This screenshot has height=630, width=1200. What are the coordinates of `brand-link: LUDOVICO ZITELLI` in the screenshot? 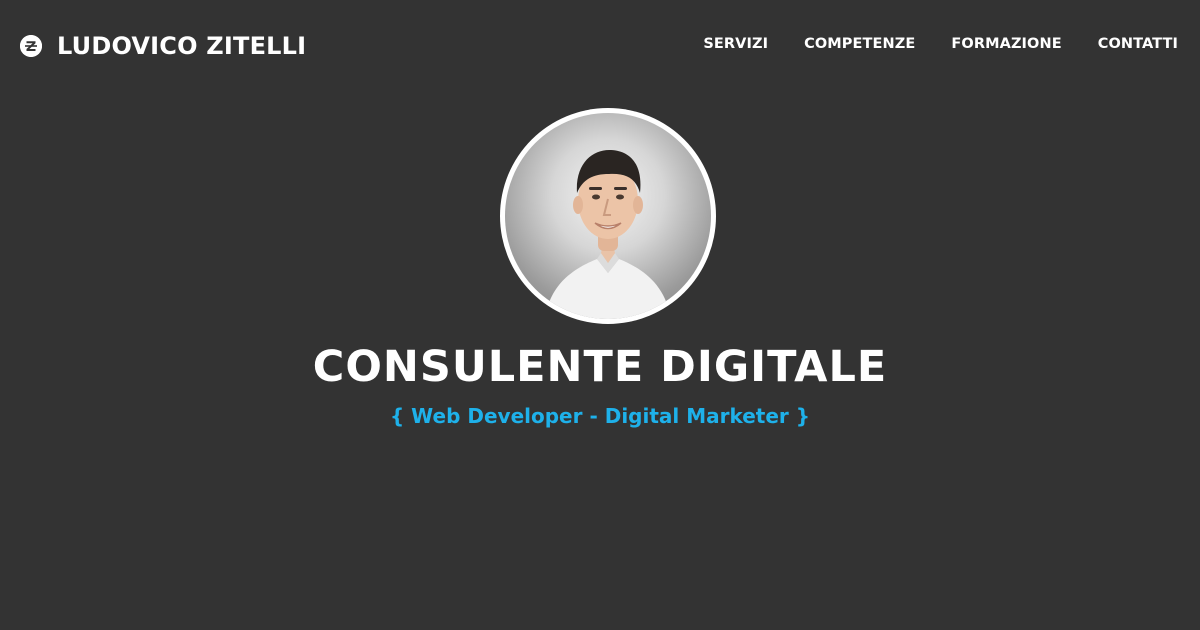 It's located at (163, 46).